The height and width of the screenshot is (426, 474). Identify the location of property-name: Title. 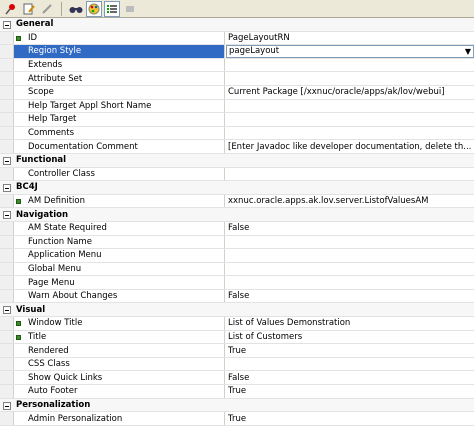
(119, 337).